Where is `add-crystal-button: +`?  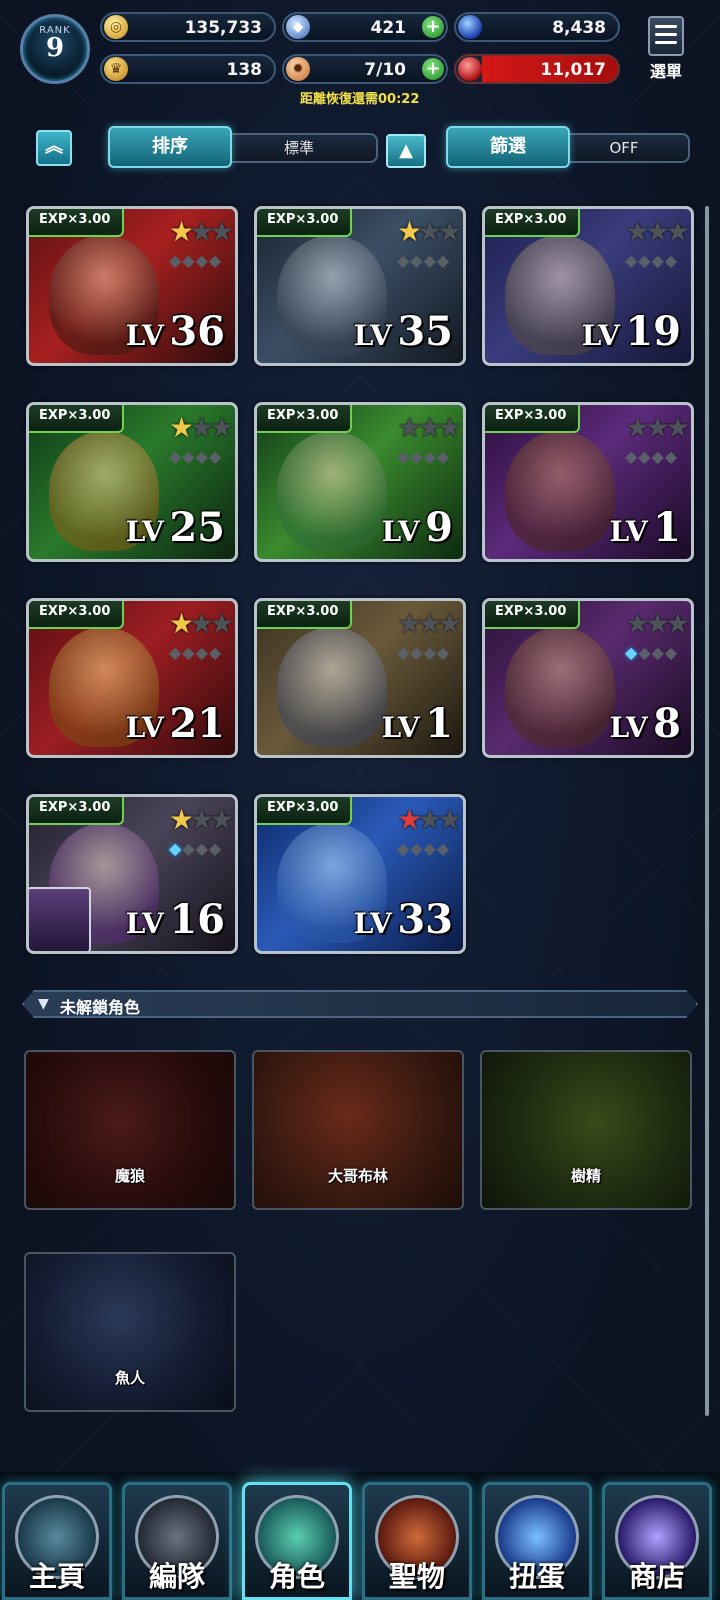
add-crystal-button: + is located at coordinates (433, 27).